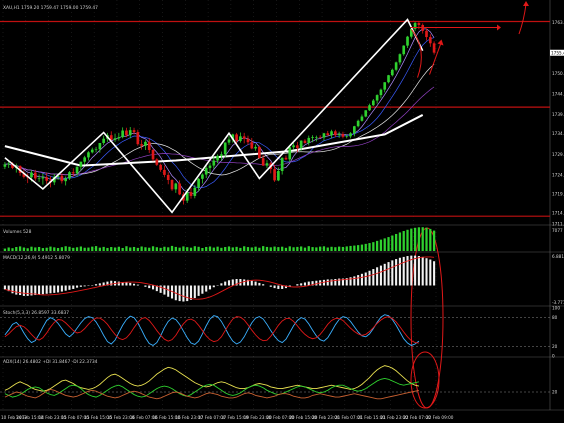  I want to click on price-tick-label: 1724.10, so click(558, 174).